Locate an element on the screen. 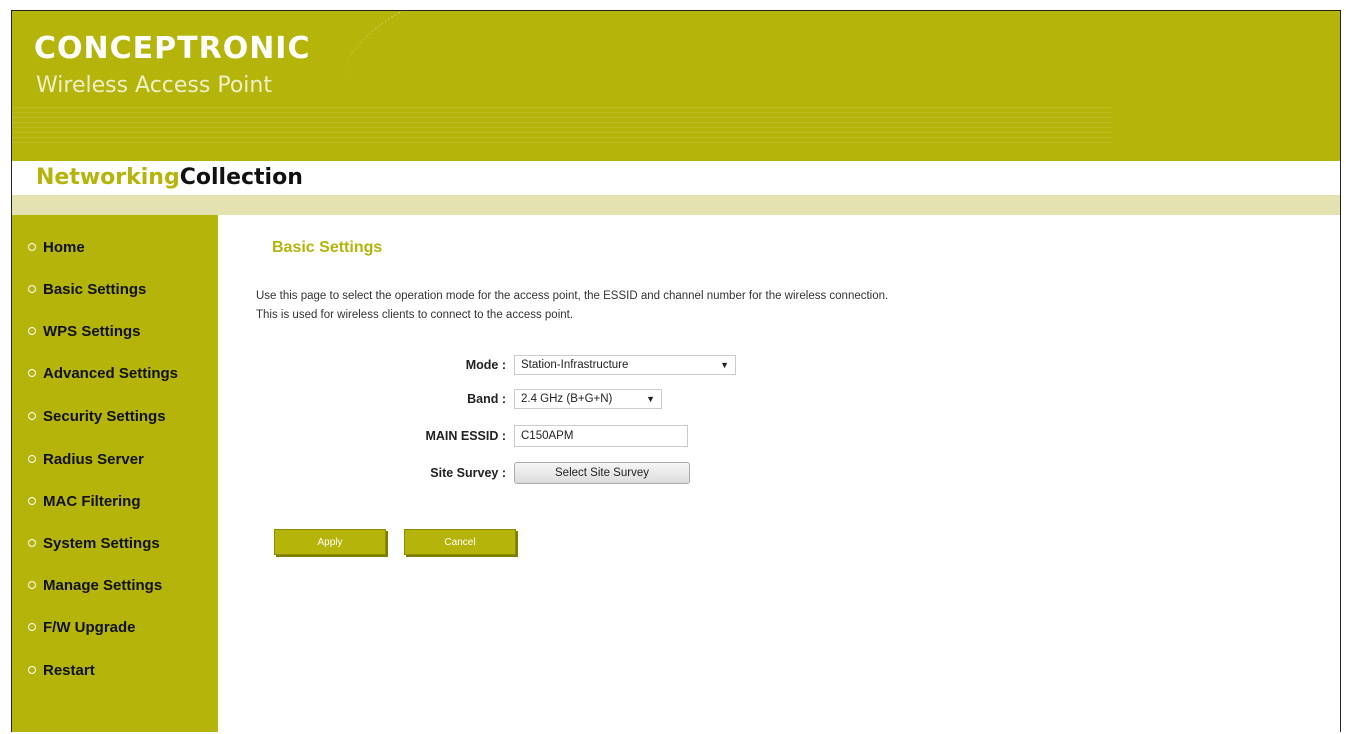  cancel-button: Cancel is located at coordinates (460, 542).